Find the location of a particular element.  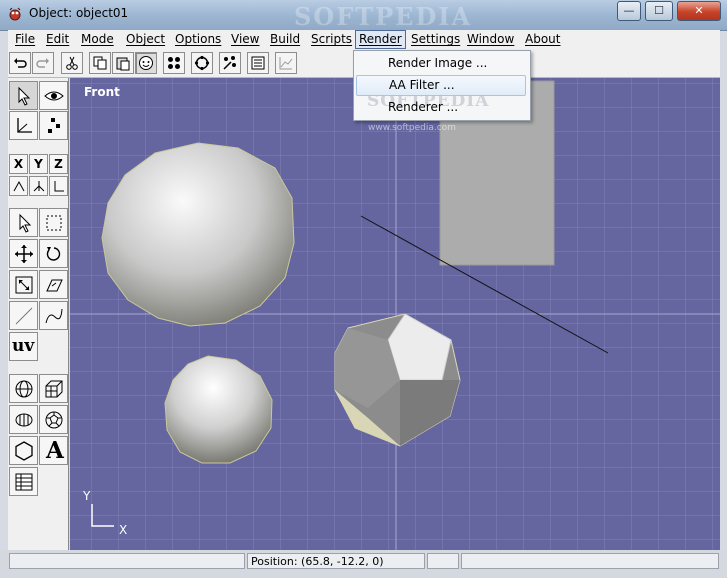

polygon-tool-button is located at coordinates (23, 450).